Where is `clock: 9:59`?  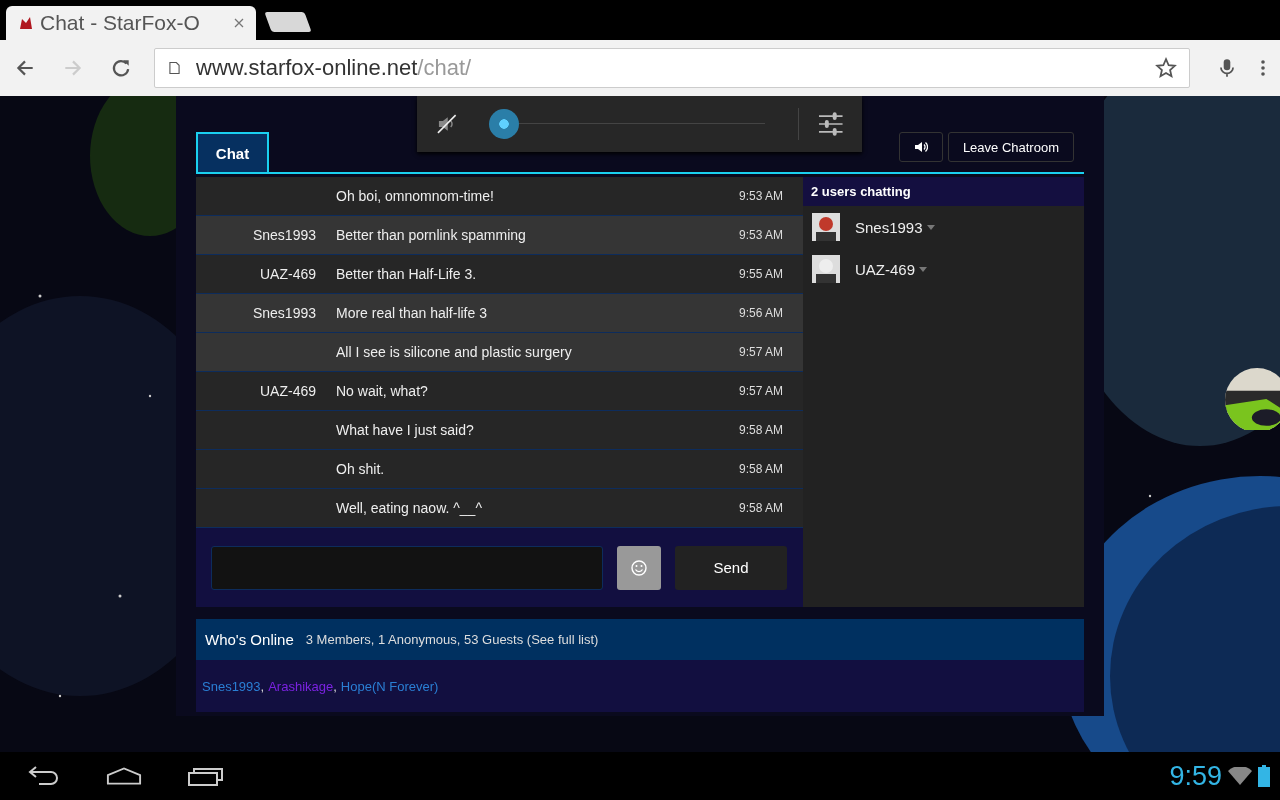
clock: 9:59 is located at coordinates (1195, 776).